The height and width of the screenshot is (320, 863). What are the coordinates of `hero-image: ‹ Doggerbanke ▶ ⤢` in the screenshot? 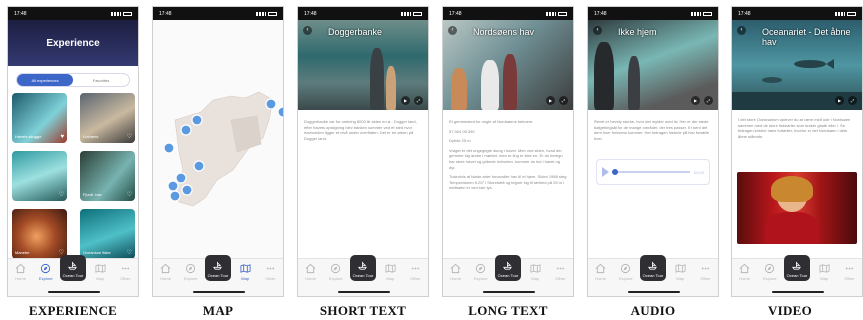 It's located at (363, 65).